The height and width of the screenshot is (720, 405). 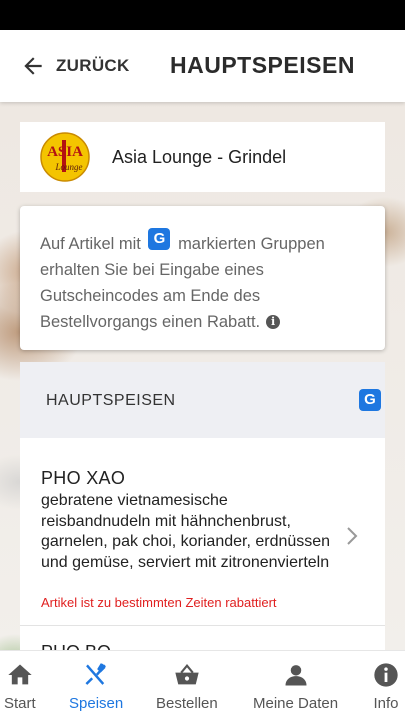 What do you see at coordinates (386, 675) in the screenshot?
I see `info-icon` at bounding box center [386, 675].